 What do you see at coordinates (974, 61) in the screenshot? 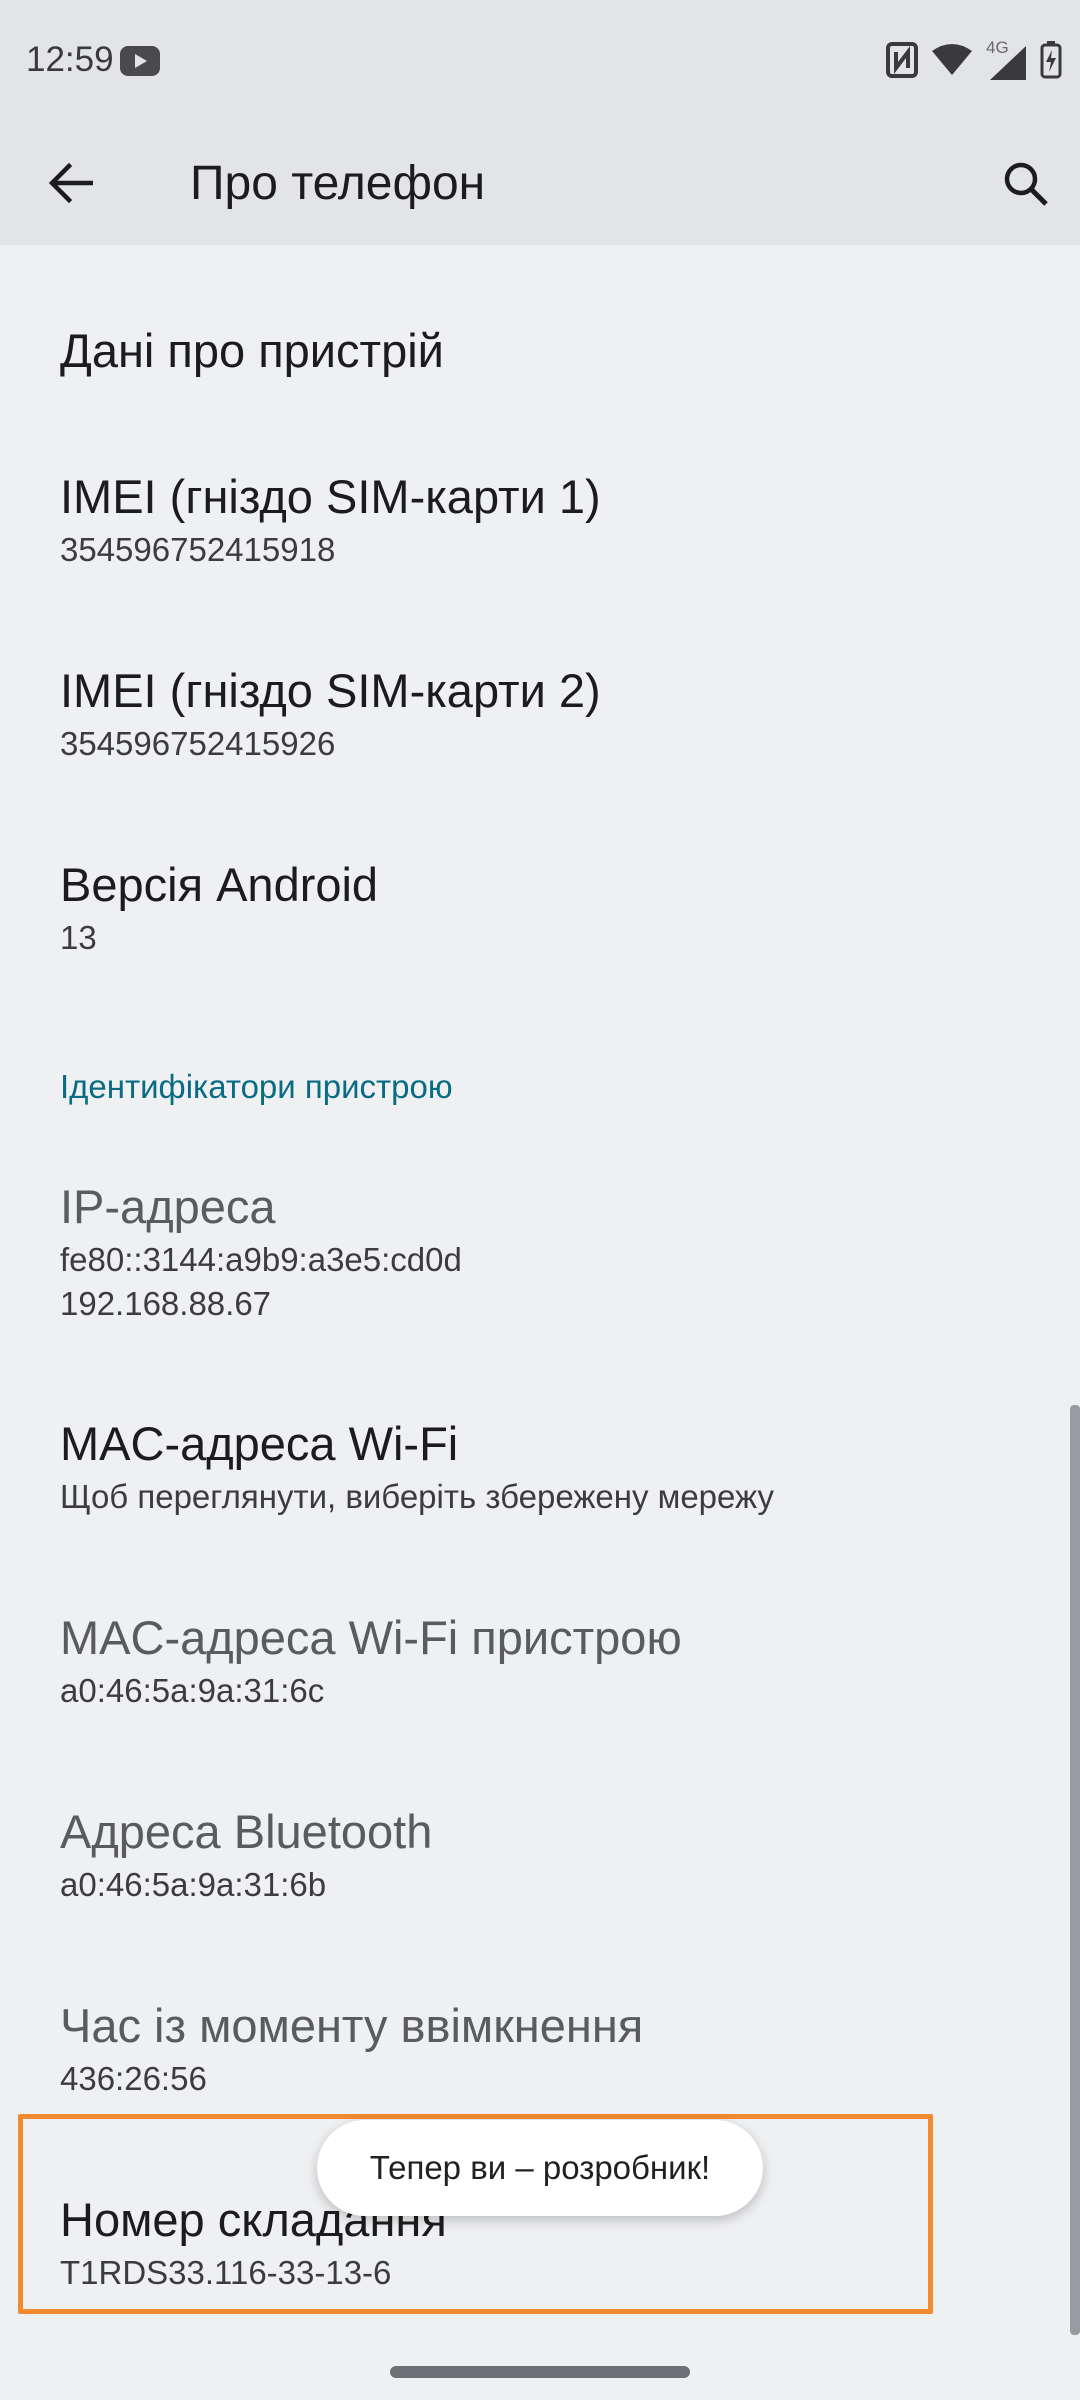
I see `status-icons: 4G` at bounding box center [974, 61].